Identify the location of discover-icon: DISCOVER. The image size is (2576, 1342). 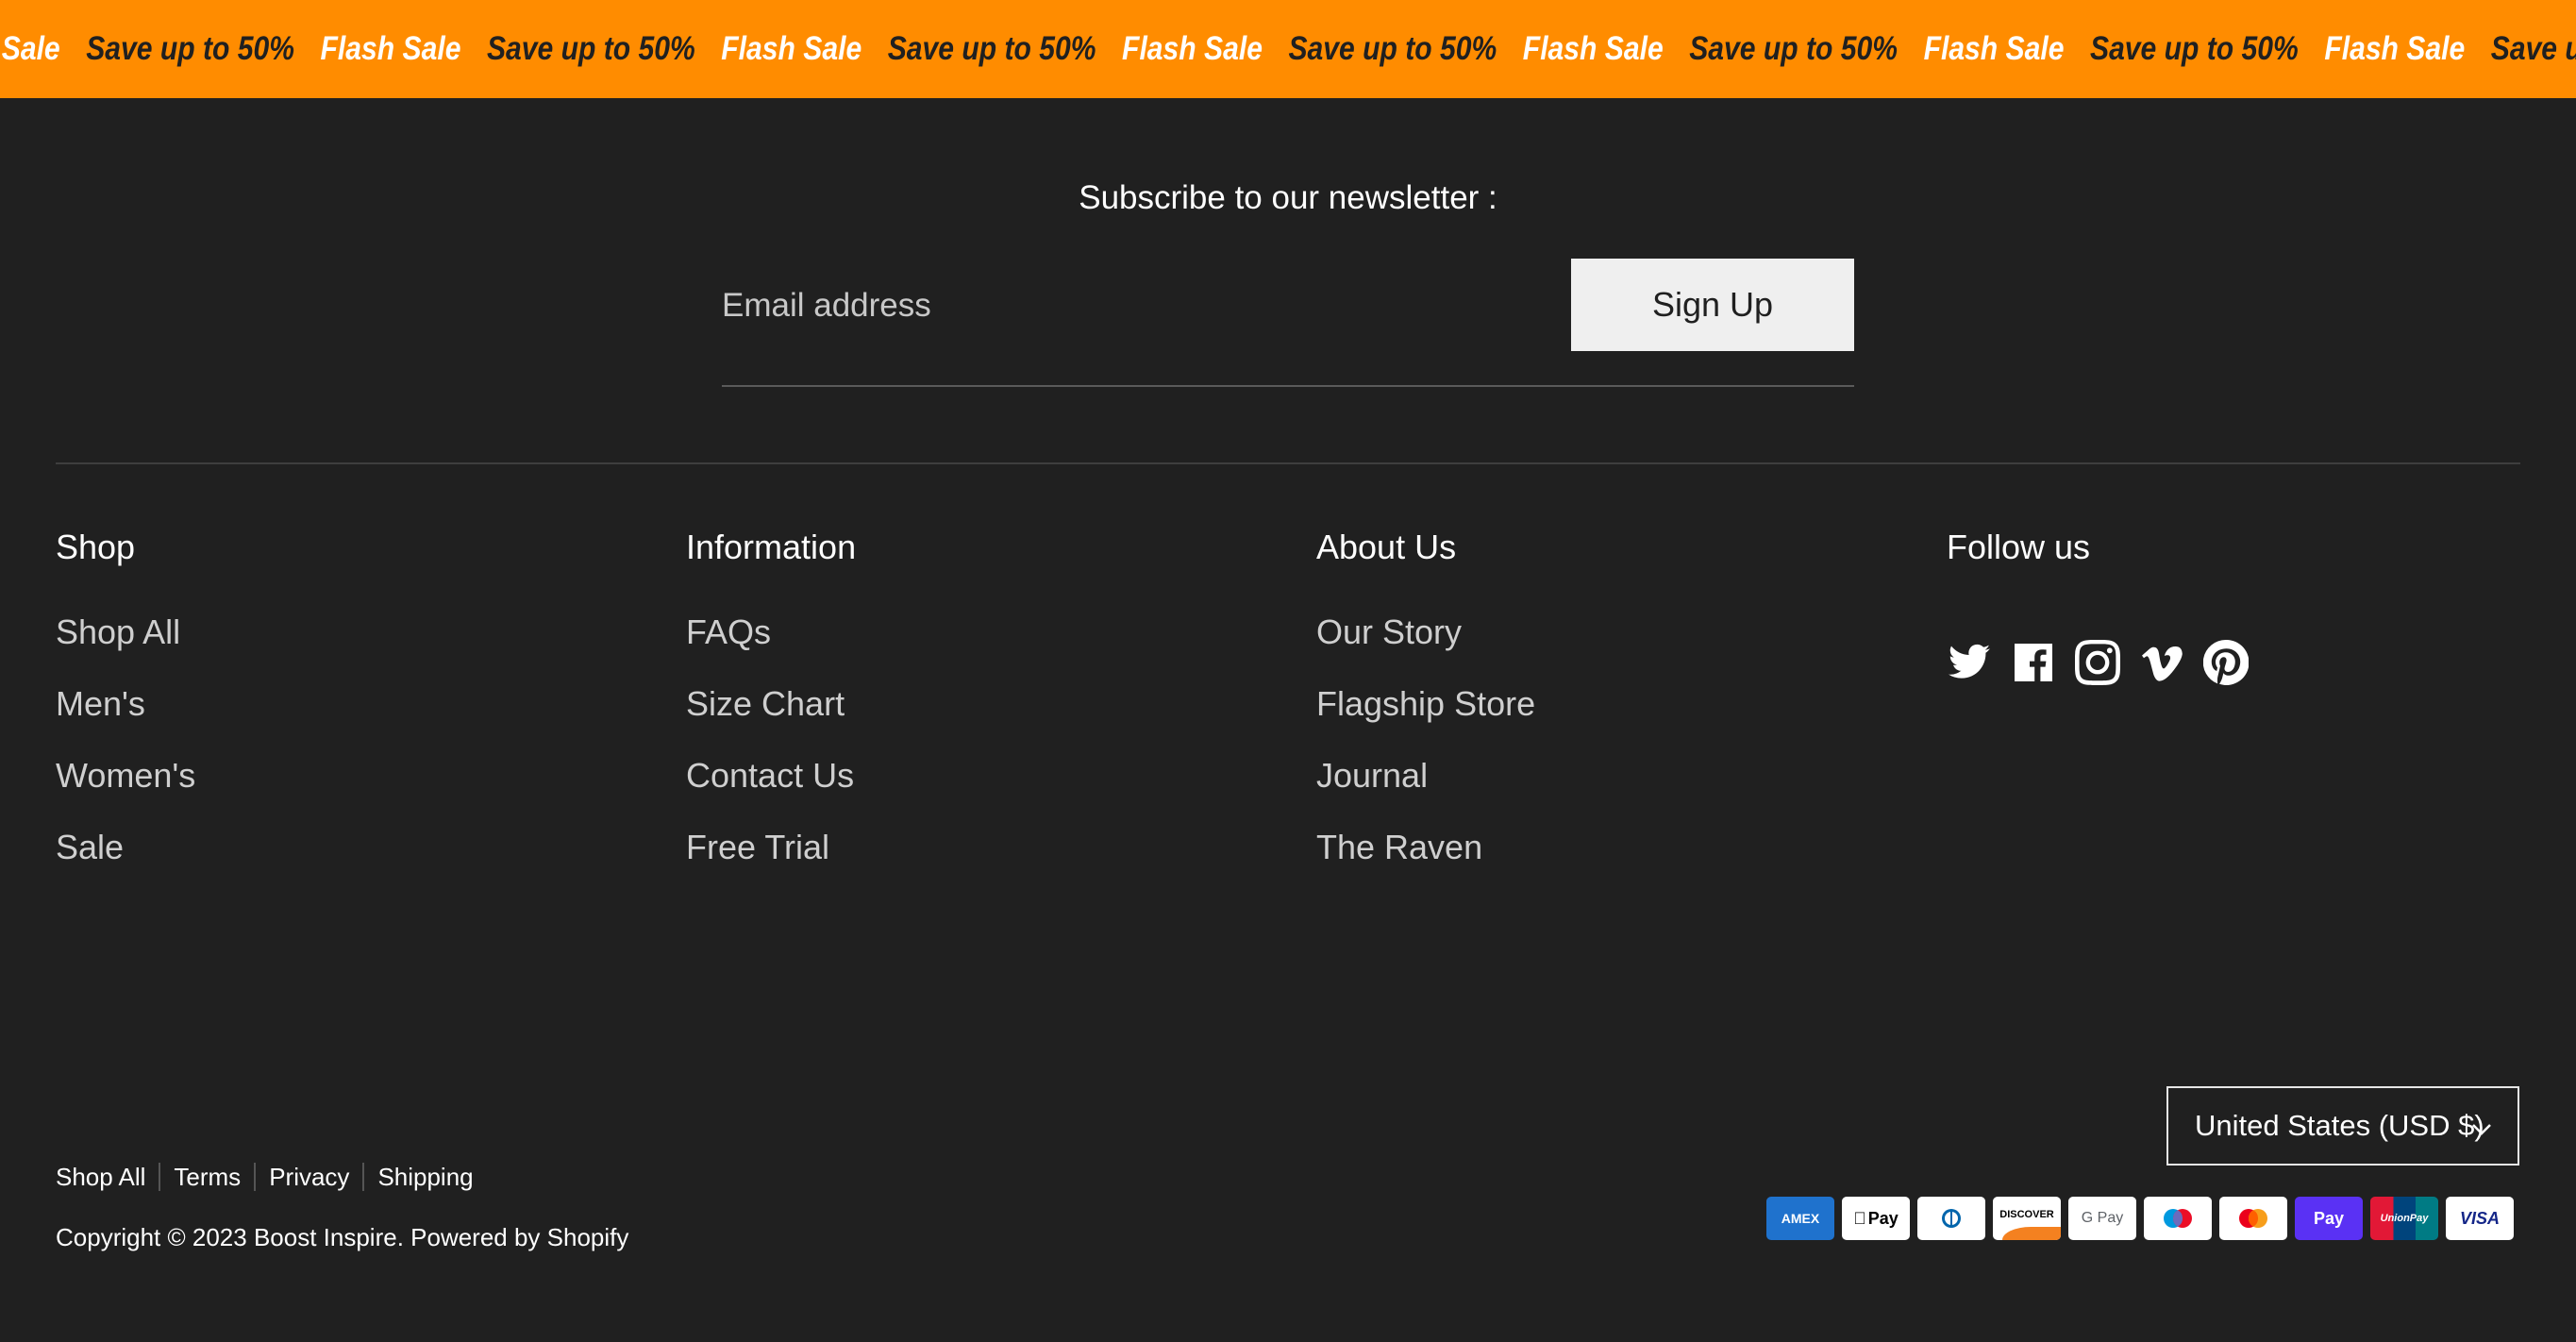
(2027, 1218).